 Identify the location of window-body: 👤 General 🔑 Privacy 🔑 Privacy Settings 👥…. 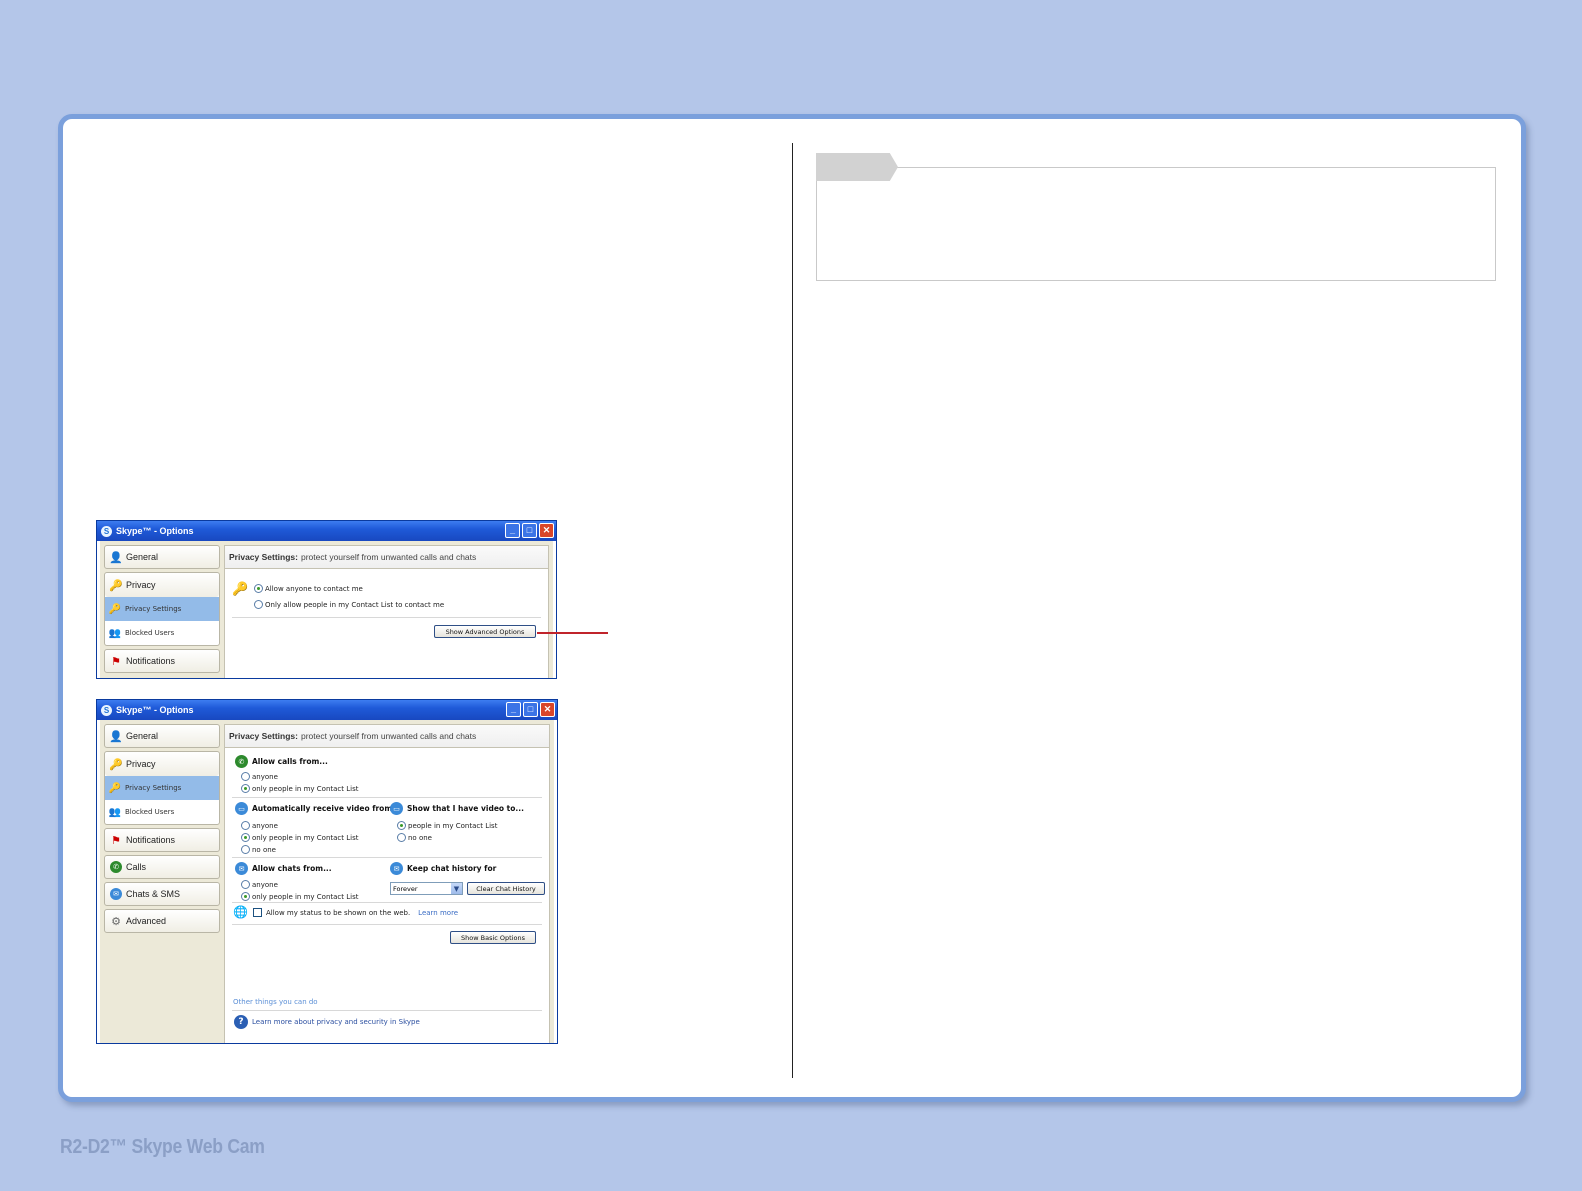
(327, 881).